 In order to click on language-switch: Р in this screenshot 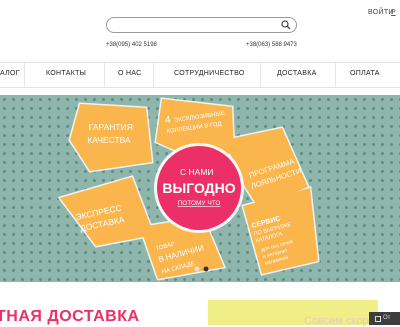, I will do `click(393, 12)`.